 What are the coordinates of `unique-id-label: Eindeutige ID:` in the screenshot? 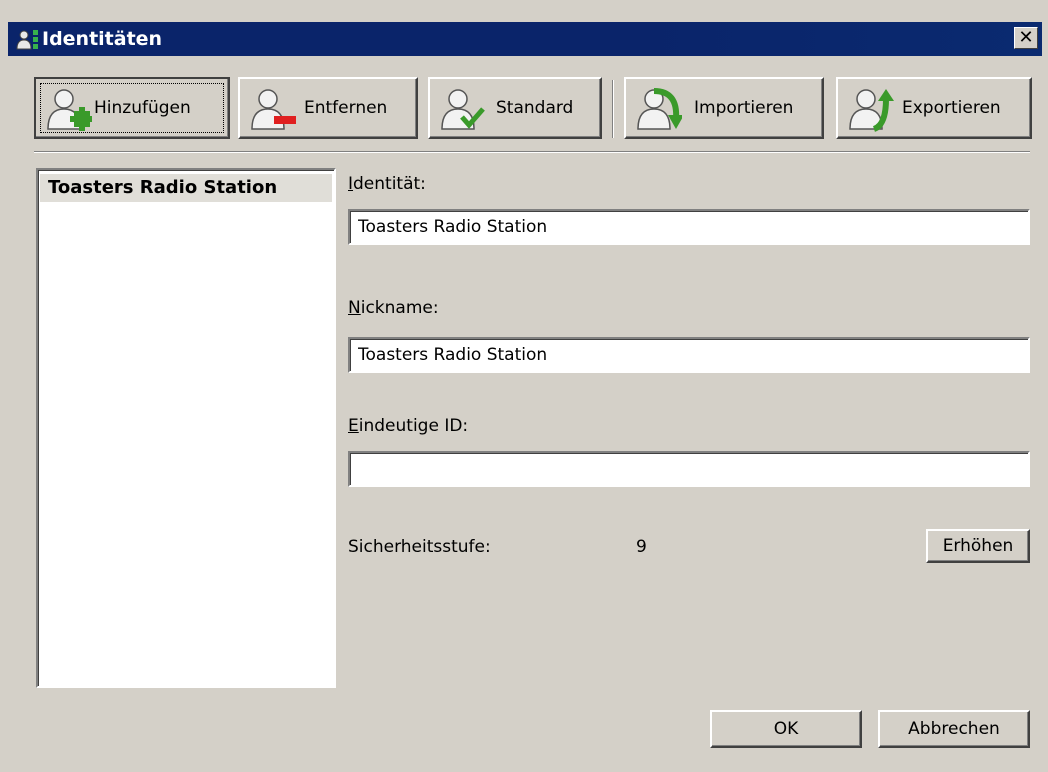 It's located at (408, 426).